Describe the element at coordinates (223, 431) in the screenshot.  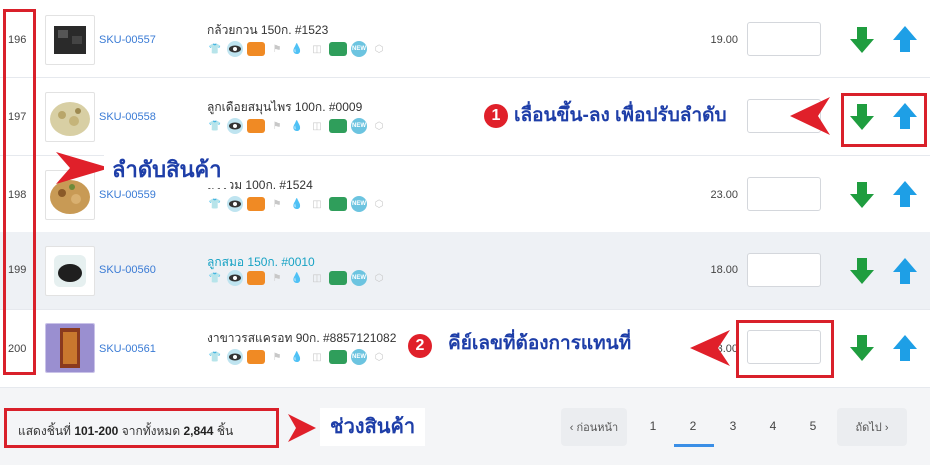
I see `status-suffix: ชิ้น` at that location.